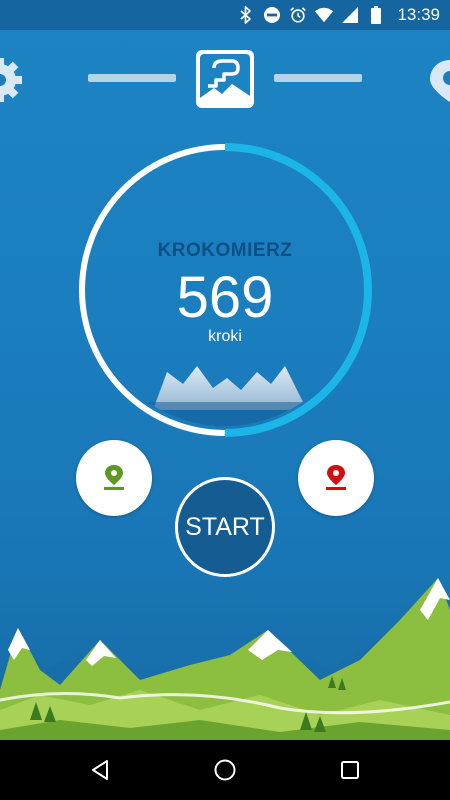  Describe the element at coordinates (132, 78) in the screenshot. I see `header-divider-left` at that location.